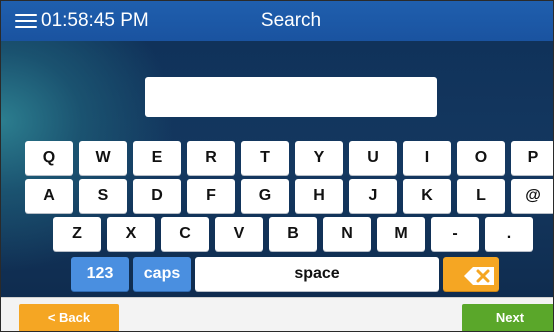 This screenshot has height=332, width=554. I want to click on key-e: E, so click(157, 158).